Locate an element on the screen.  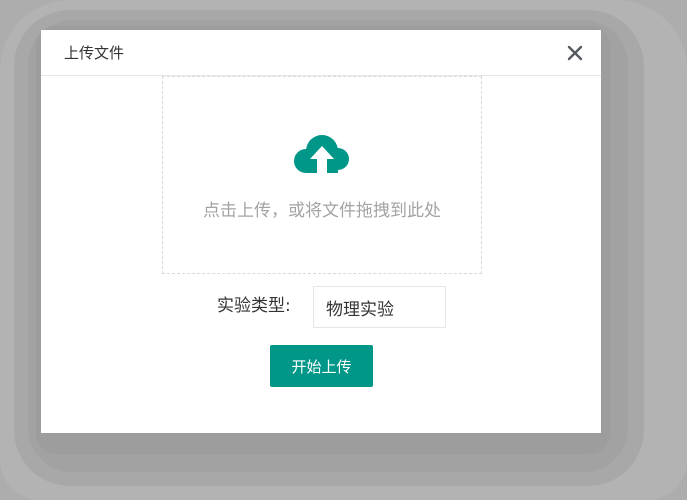
upload-hint: 点击上传，或将文件拖拽到此处 is located at coordinates (322, 211).